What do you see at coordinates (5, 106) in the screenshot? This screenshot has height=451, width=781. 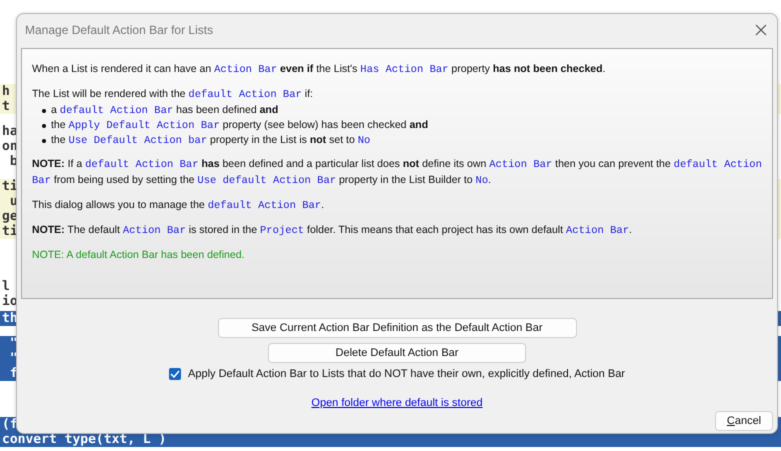 I see `code-line: t` at bounding box center [5, 106].